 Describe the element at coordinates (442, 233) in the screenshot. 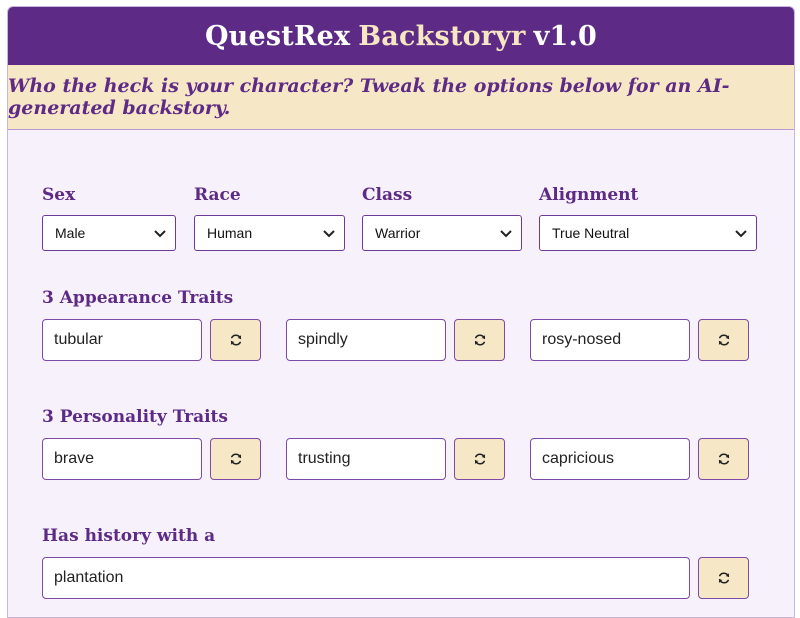

I see `class-select: Warrior` at that location.